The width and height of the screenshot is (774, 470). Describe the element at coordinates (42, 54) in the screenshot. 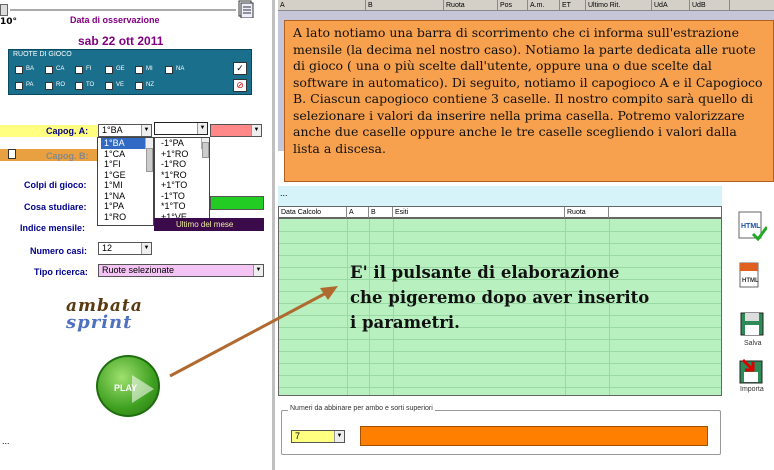

I see `ruote-title: RUOTE DI GIOCO` at that location.